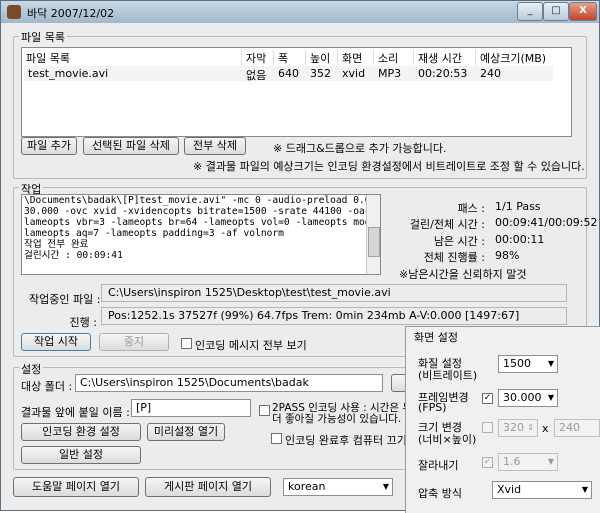 The width and height of the screenshot is (600, 513). I want to click on fps-label-line2: (FPS), so click(432, 407).